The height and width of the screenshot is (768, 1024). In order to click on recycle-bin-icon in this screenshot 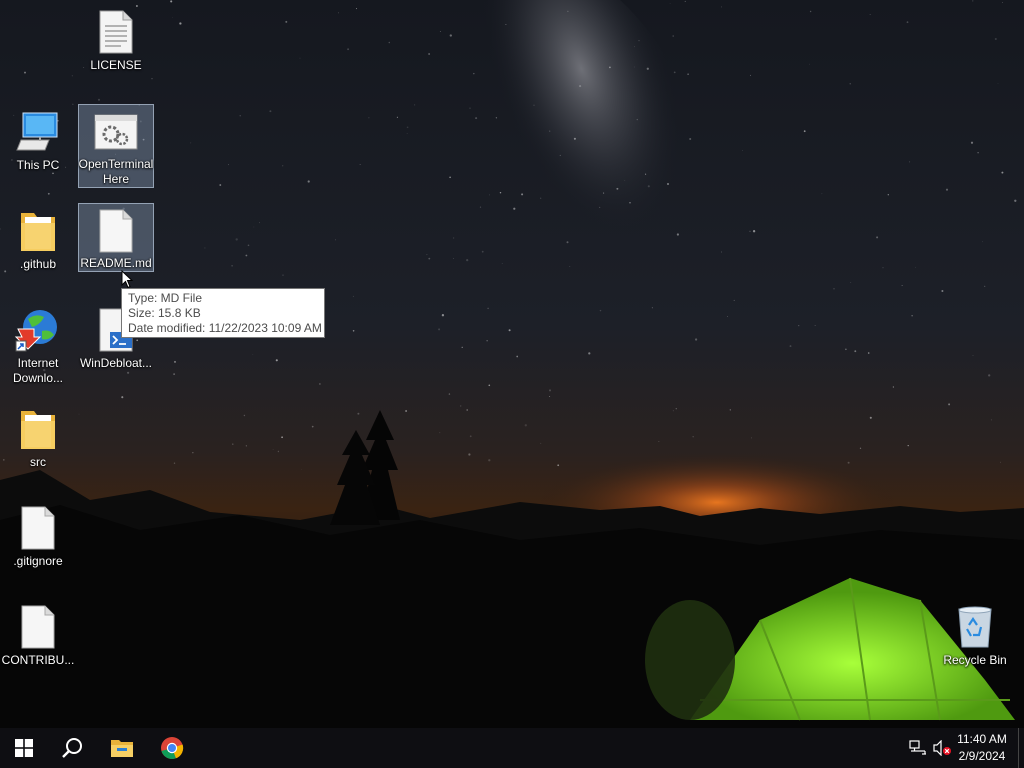, I will do `click(975, 627)`.